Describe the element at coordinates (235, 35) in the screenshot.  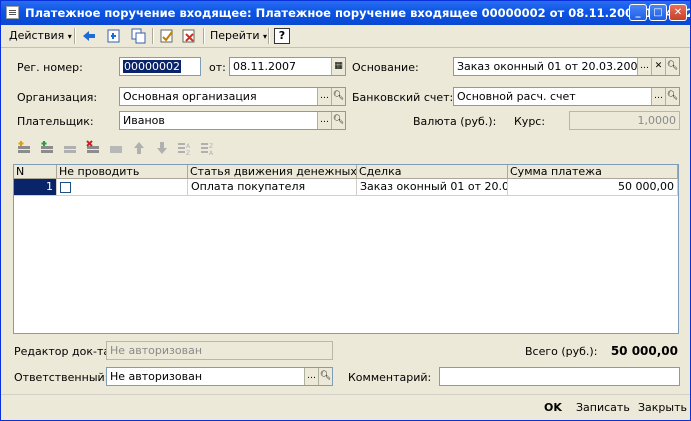
I see `goto-label: Перейти` at that location.